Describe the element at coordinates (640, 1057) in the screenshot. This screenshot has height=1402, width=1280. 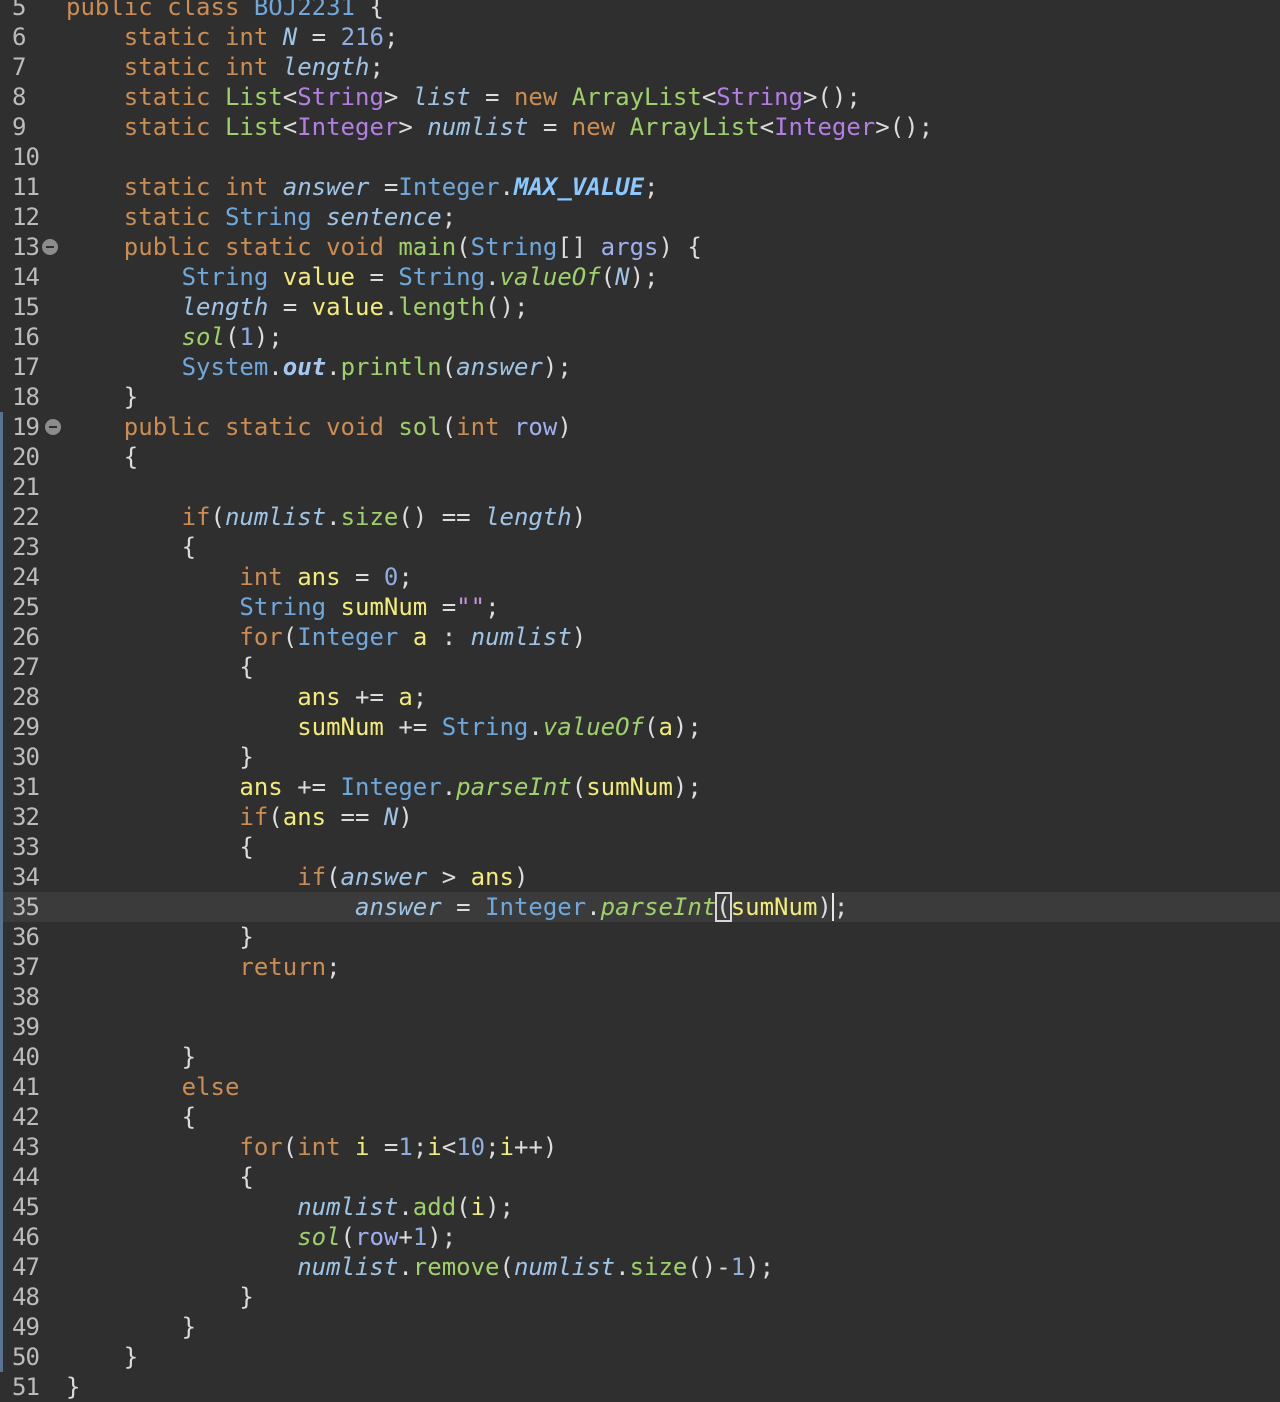
I see `code-line: 40 }` at that location.